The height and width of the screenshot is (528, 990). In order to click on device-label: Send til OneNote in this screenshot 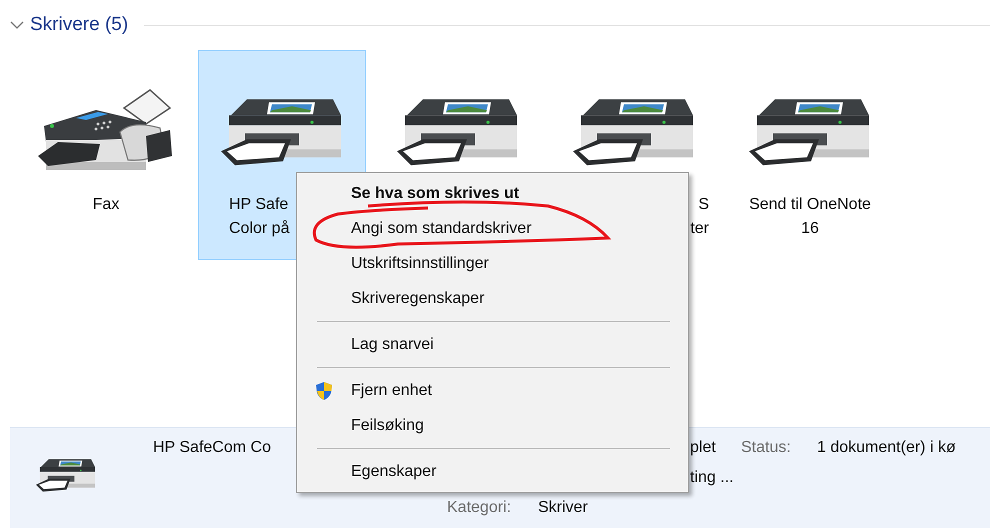, I will do `click(810, 205)`.